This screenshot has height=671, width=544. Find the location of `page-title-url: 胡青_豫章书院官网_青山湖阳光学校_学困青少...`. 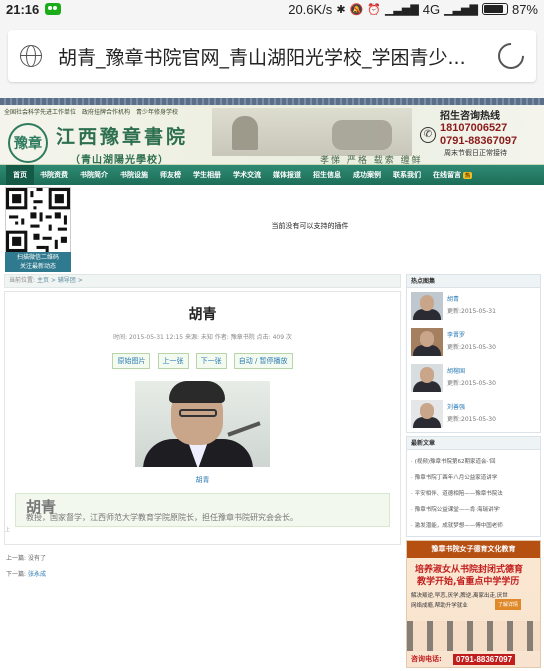

page-title-url: 胡青_豫章书院官网_青山湖阳光学校_学困青少... is located at coordinates (273, 56).